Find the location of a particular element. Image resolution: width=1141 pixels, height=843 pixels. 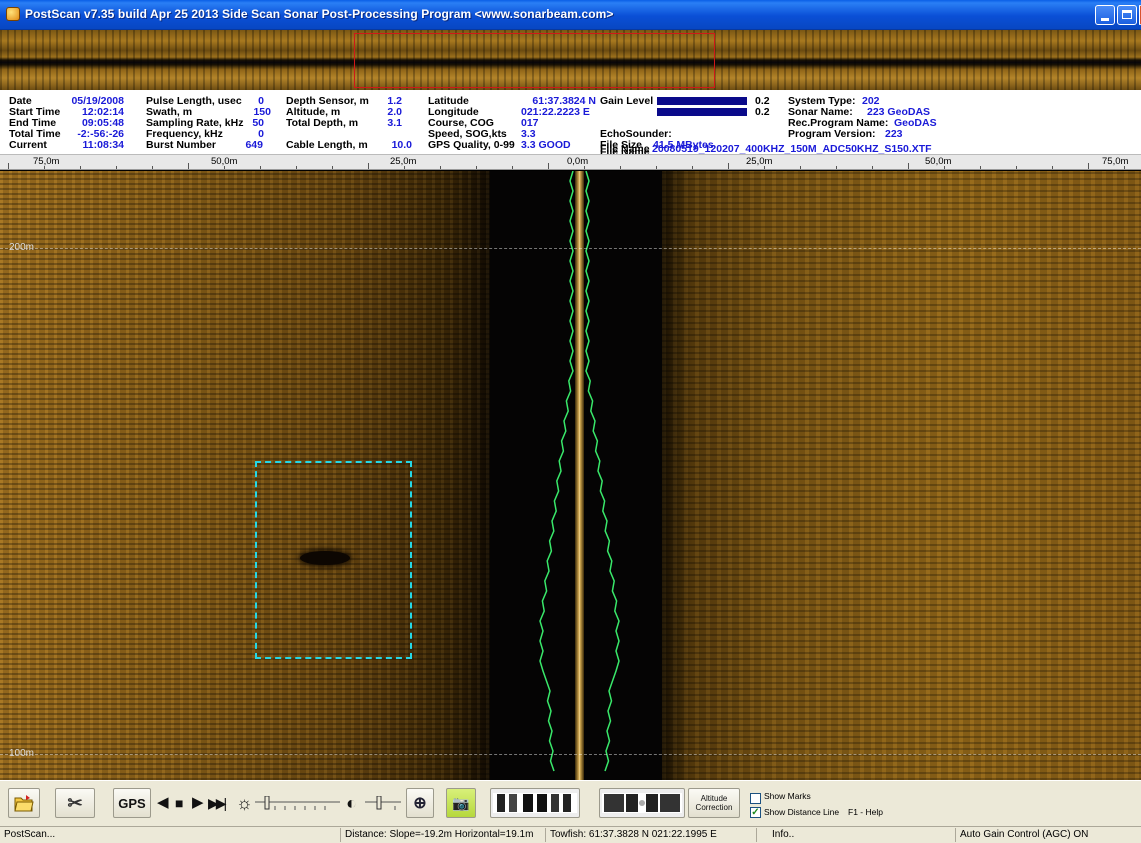

help-hint: F1 - Help is located at coordinates (865, 812).